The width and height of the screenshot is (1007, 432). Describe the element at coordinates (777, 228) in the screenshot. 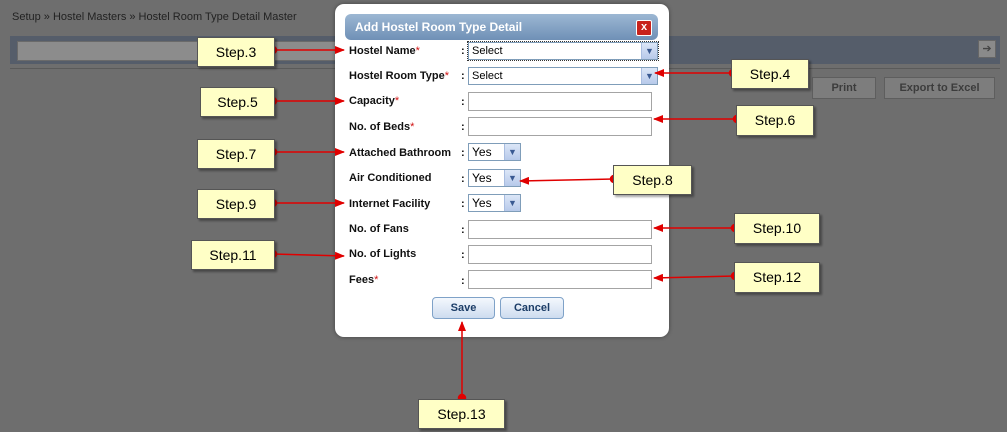

I see `step-callout-10: Step.10` at that location.